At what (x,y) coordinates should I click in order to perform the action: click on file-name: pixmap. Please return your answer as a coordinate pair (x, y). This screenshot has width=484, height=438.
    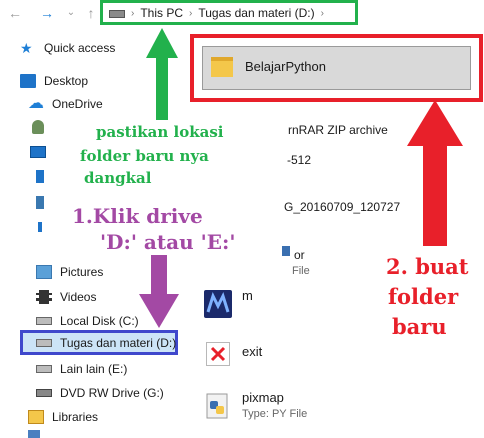
    Looking at the image, I should click on (263, 397).